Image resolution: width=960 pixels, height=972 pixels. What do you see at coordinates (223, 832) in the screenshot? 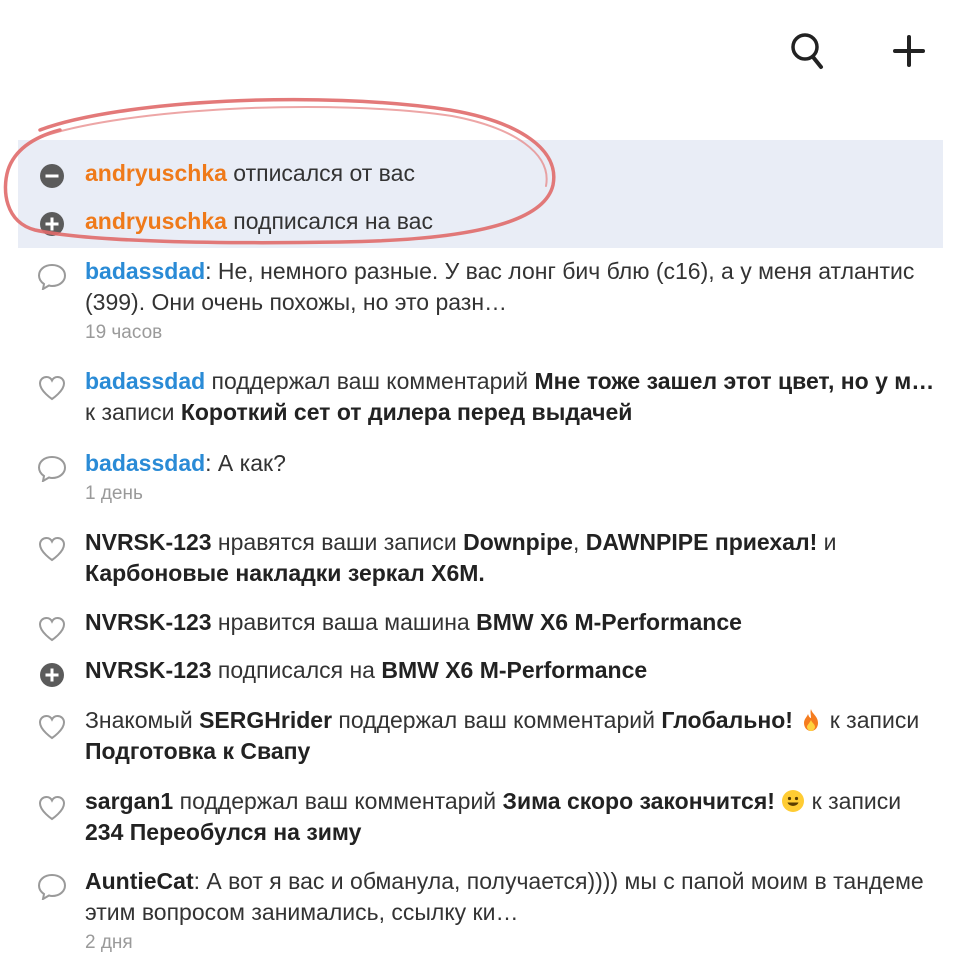
I see `post-link: 234 Переобулся на зиму` at bounding box center [223, 832].